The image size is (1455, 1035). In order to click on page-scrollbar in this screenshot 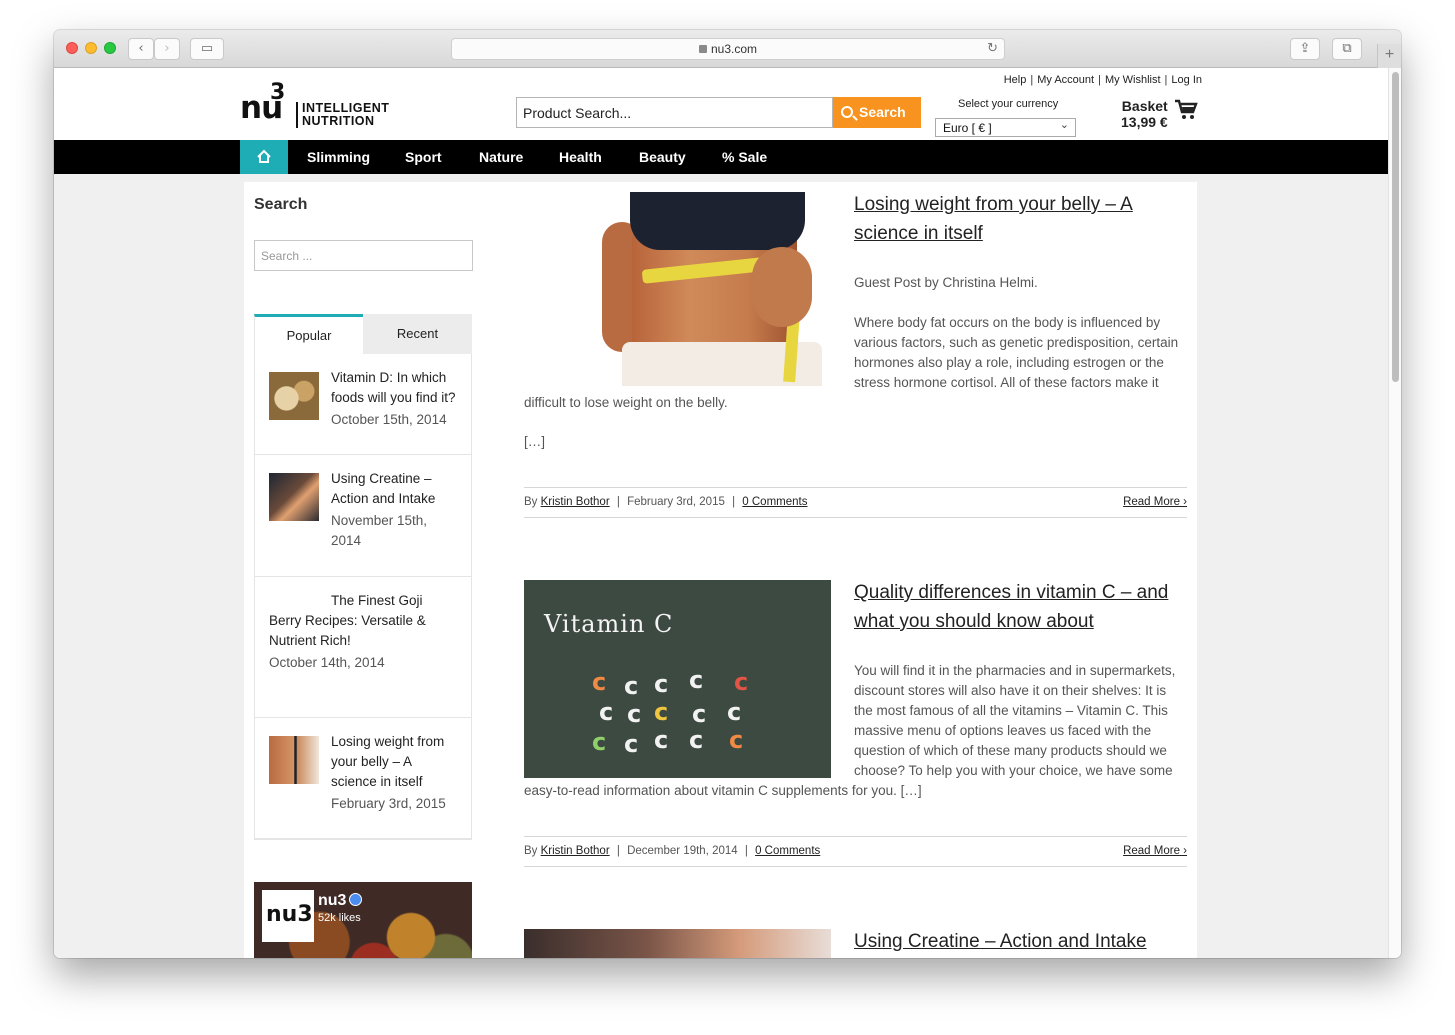, I will do `click(1394, 513)`.